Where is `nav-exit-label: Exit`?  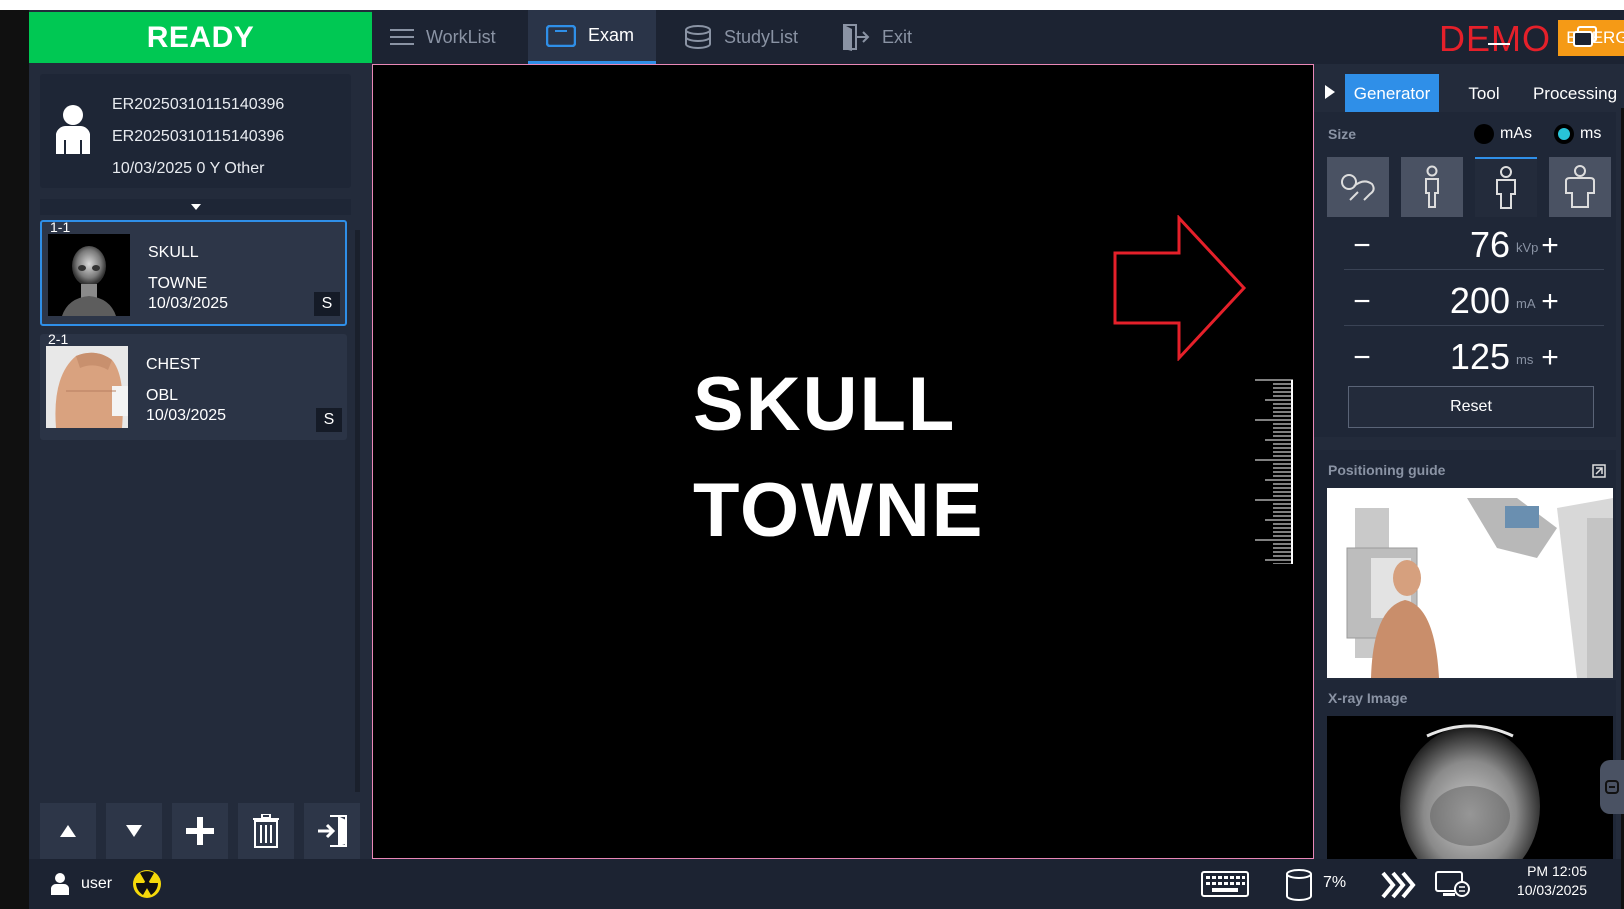
nav-exit-label: Exit is located at coordinates (897, 36).